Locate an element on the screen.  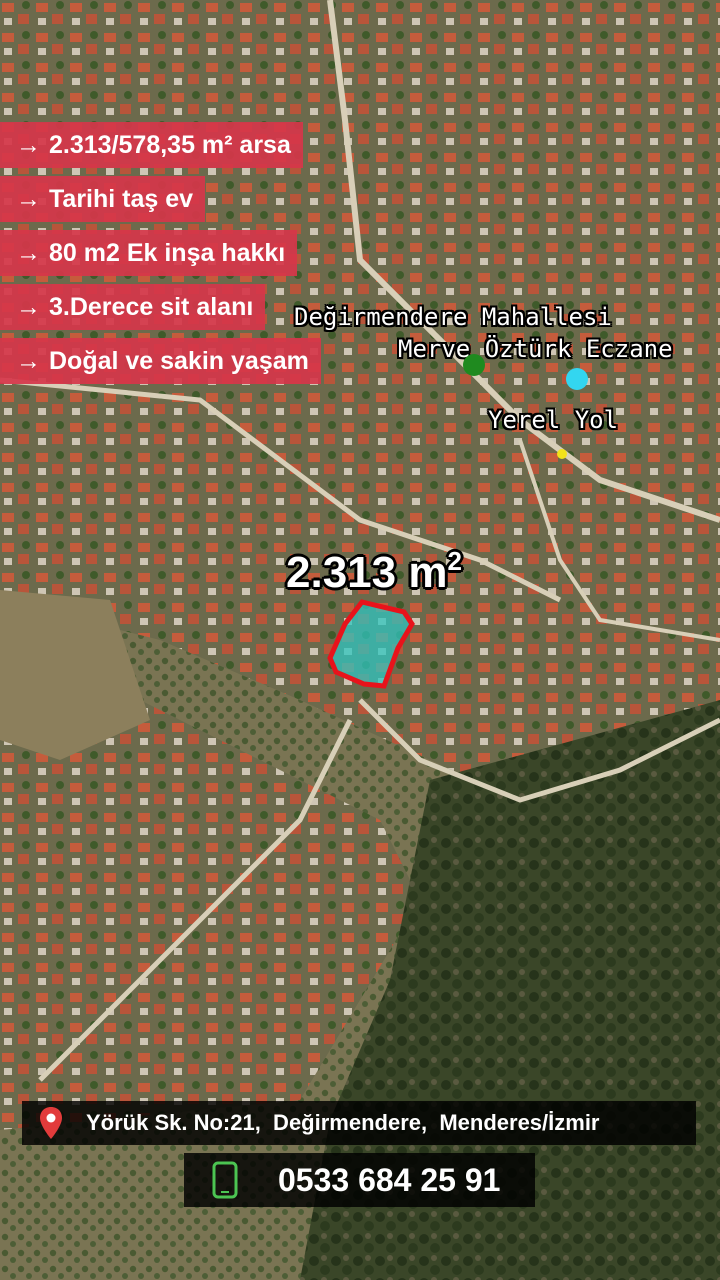
location-pin-icon is located at coordinates (51, 1123).